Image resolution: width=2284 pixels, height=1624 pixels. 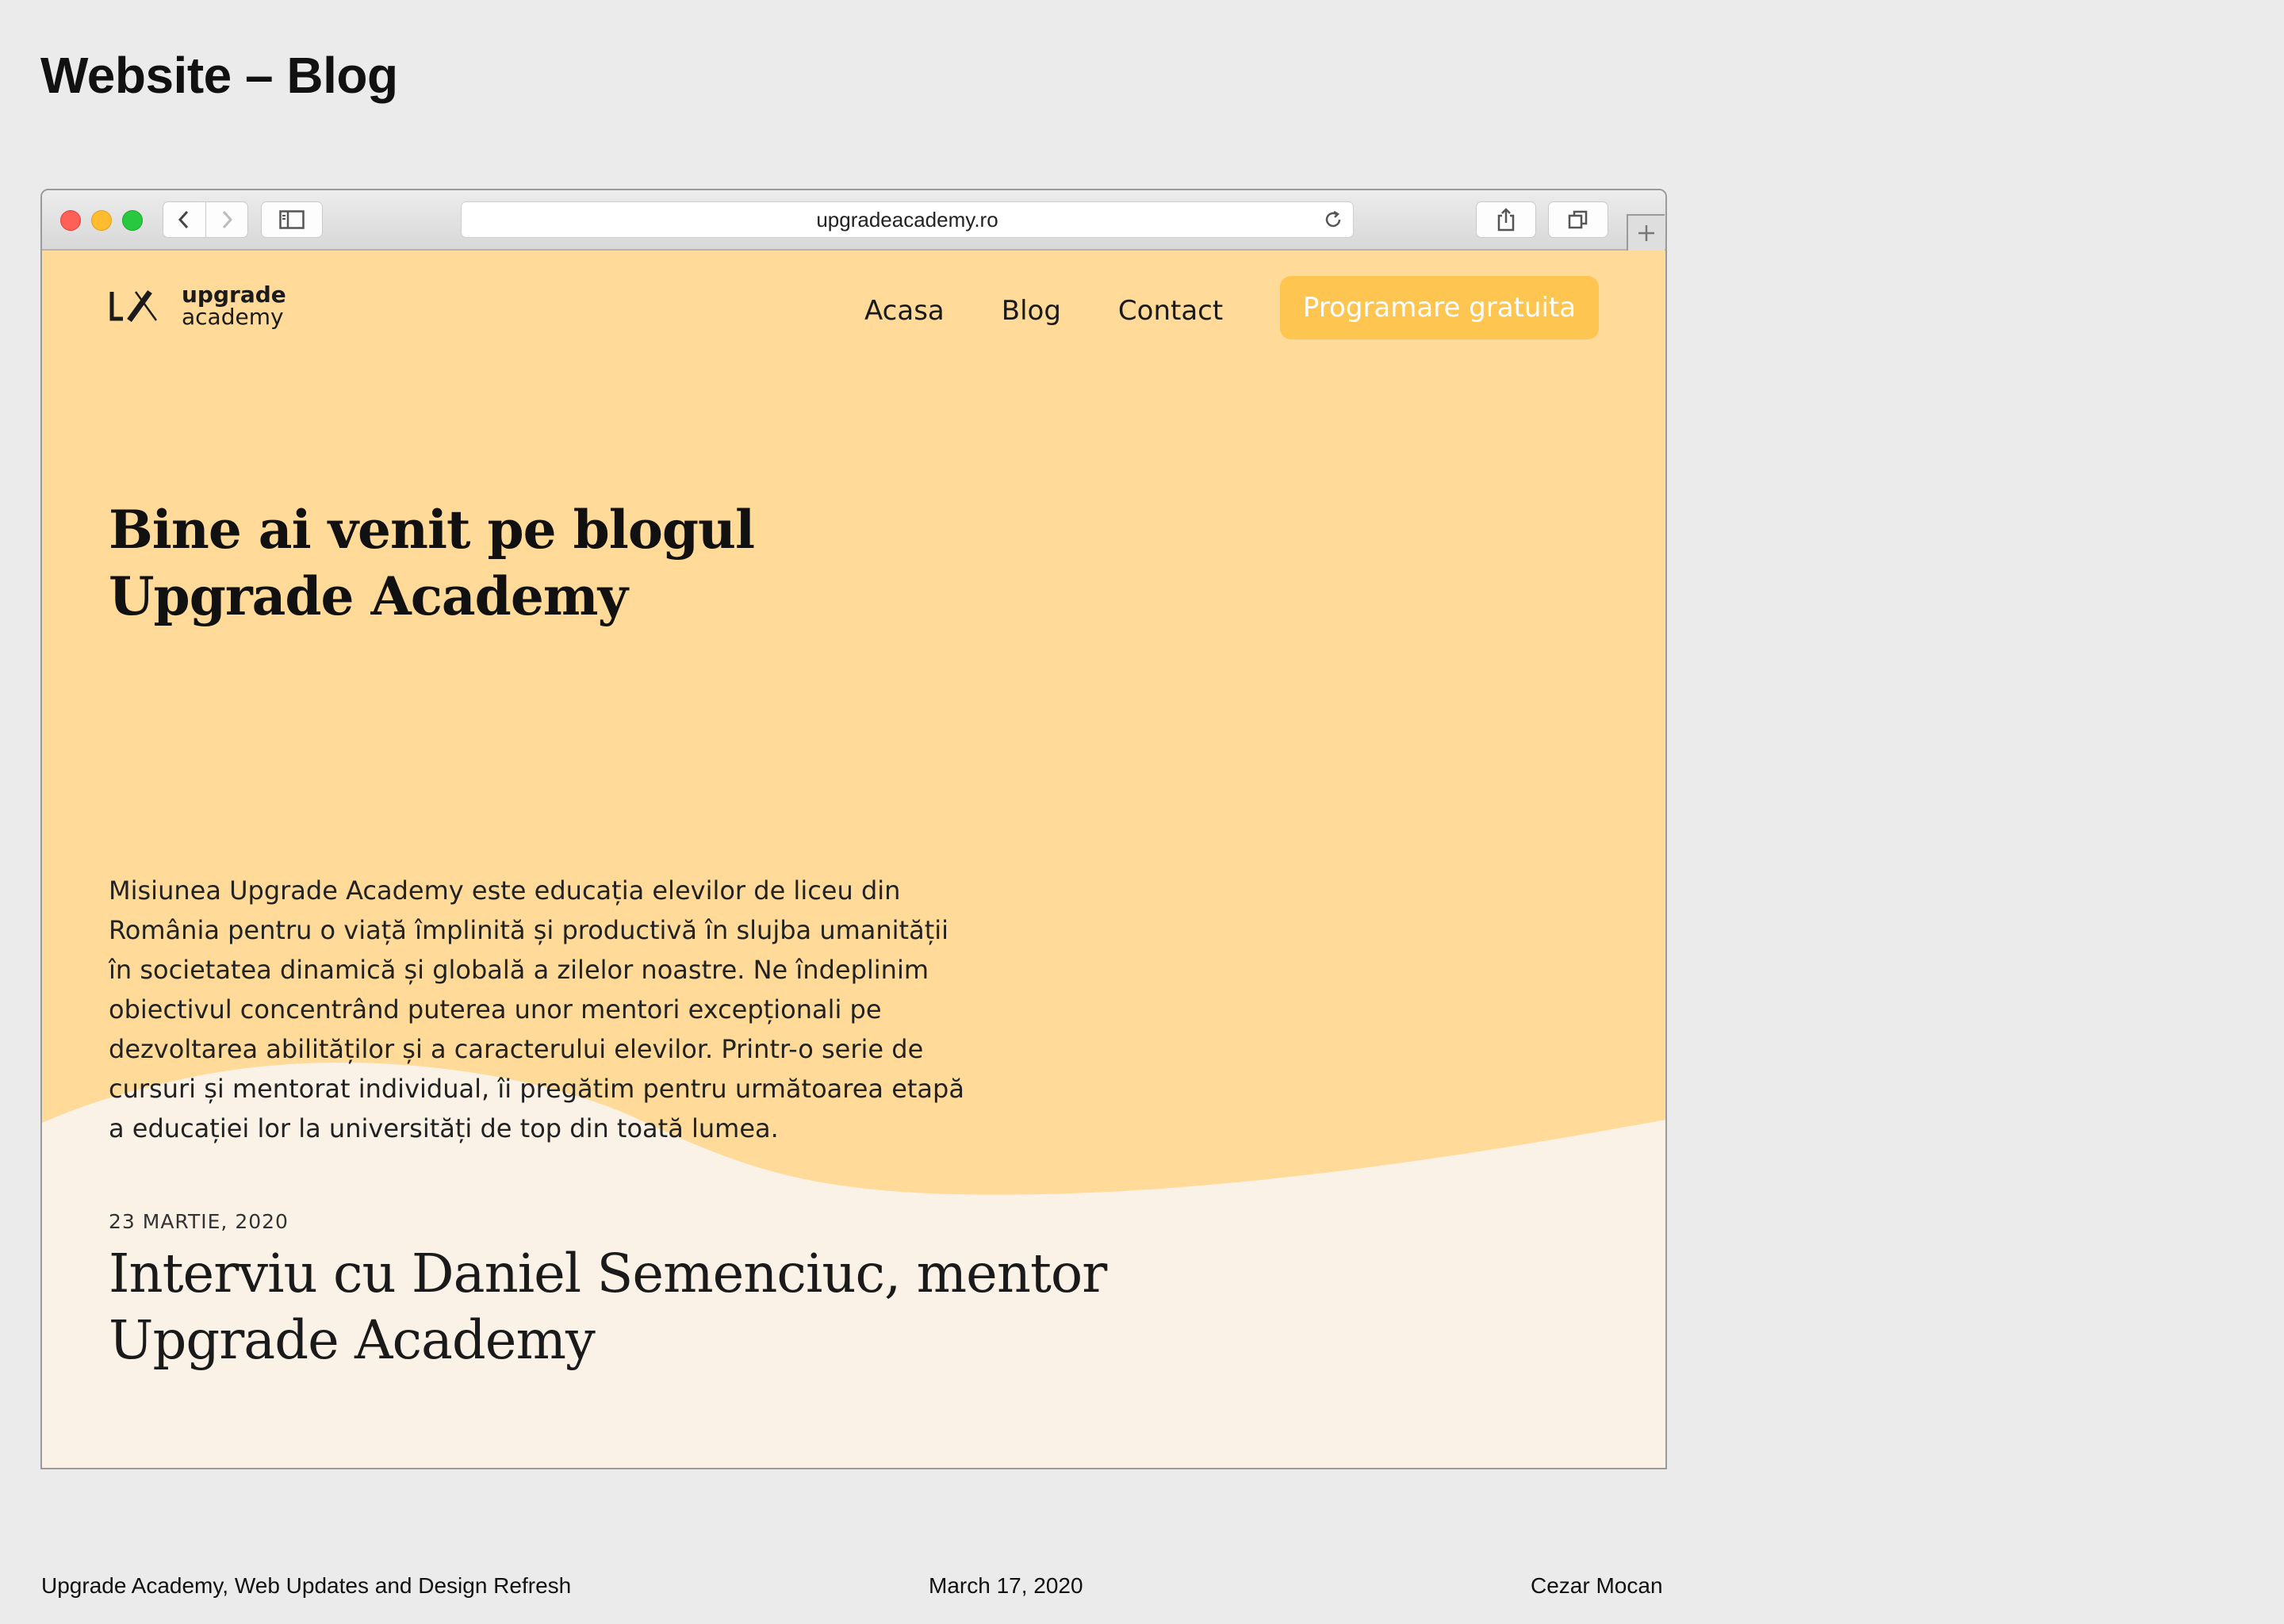 I want to click on plus-icon, so click(x=1646, y=233).